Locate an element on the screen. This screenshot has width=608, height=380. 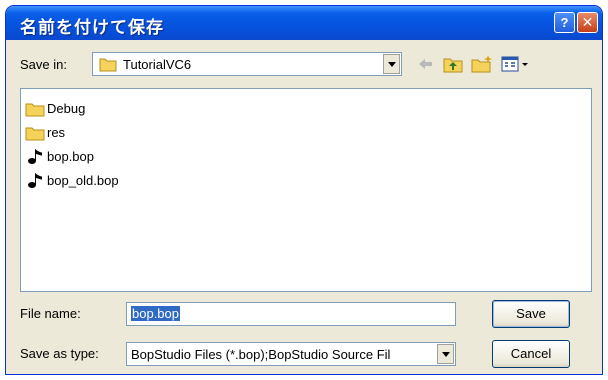
close-button: ✕ is located at coordinates (587, 22).